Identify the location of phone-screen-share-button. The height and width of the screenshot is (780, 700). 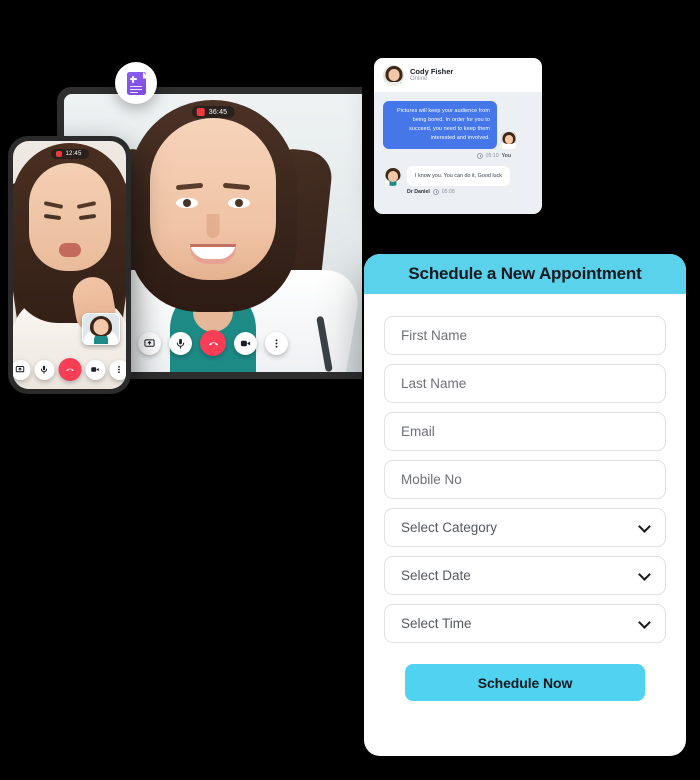
(21, 369).